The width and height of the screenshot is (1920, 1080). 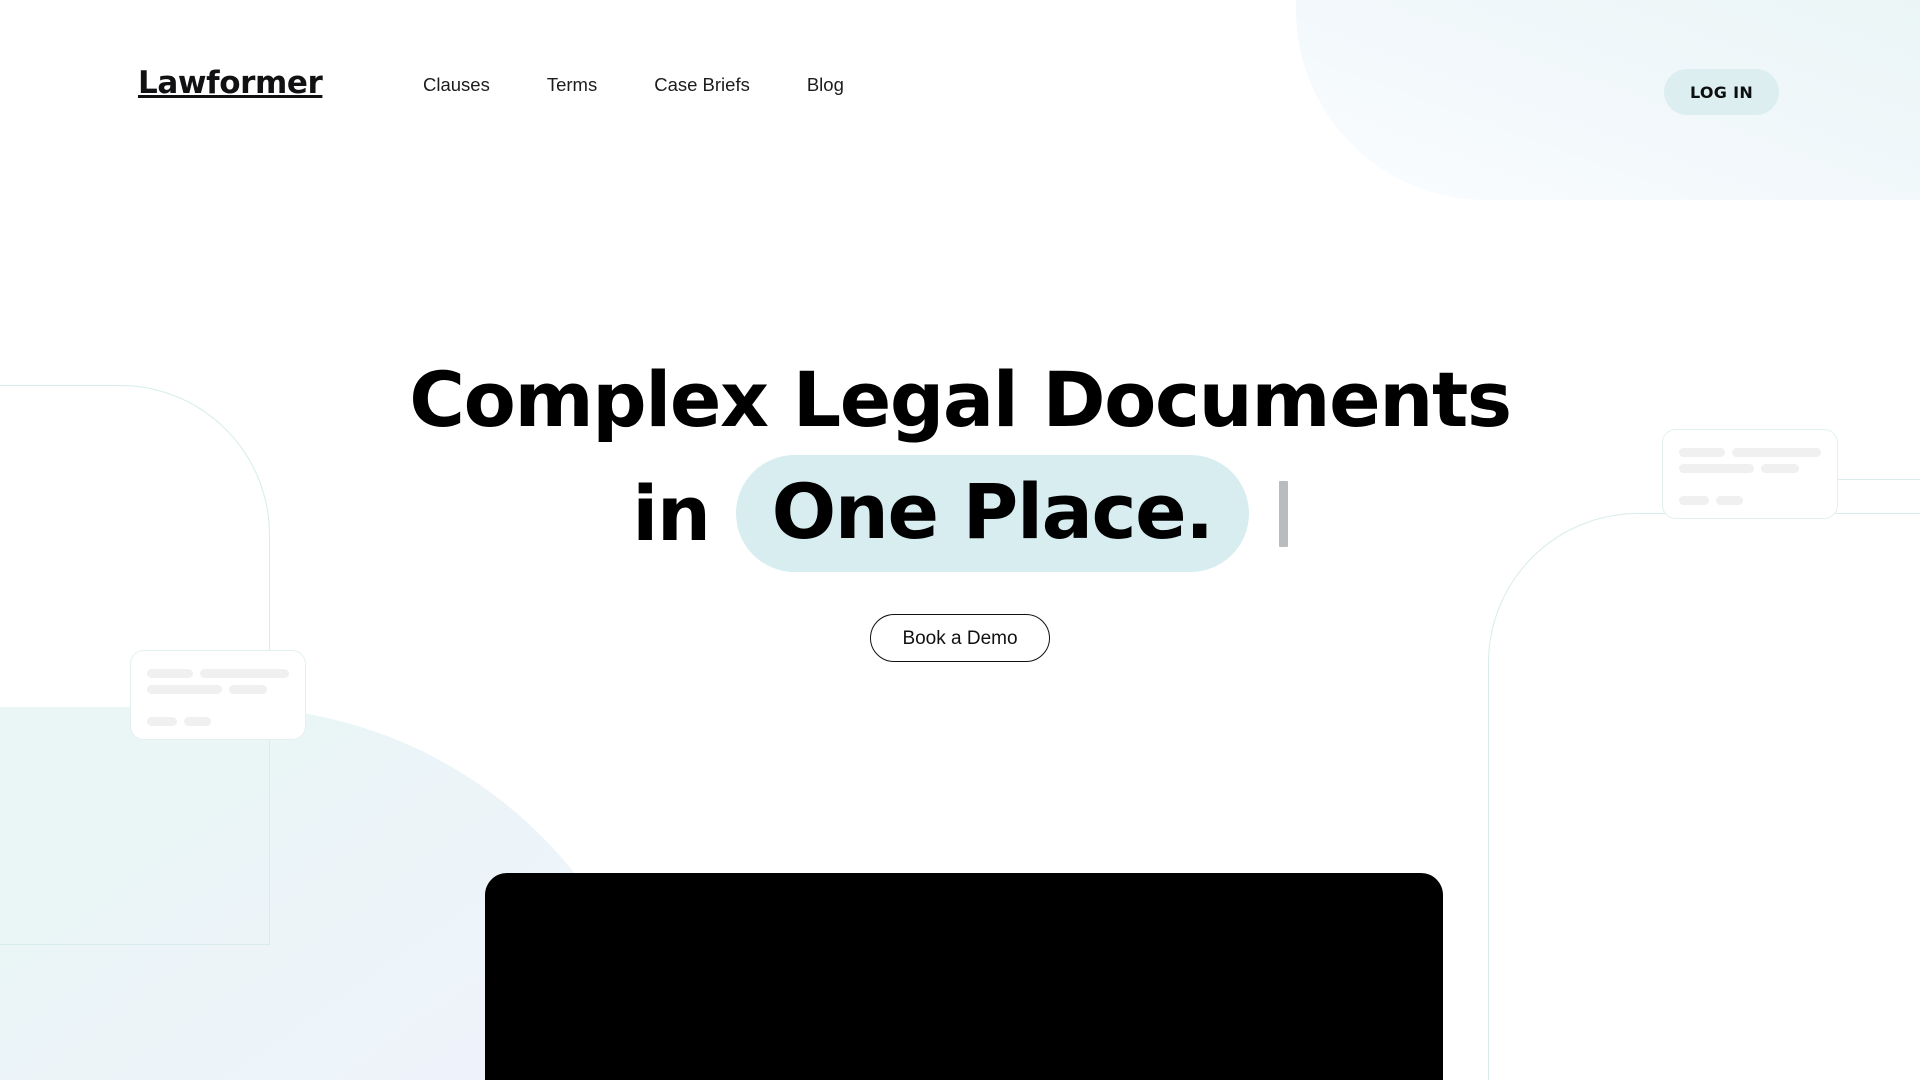 I want to click on video-panel, so click(x=964, y=976).